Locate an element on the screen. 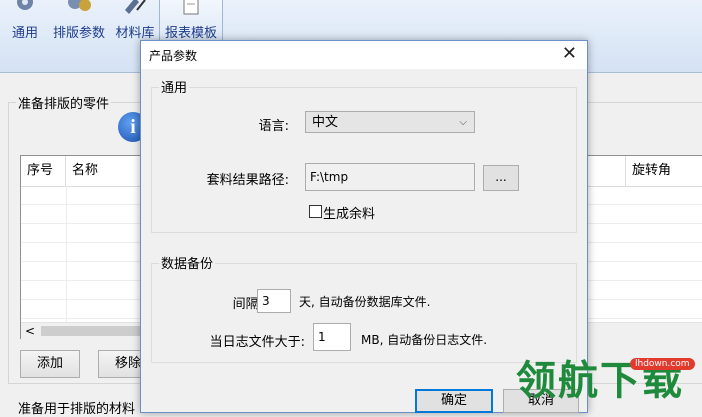 Image resolution: width=702 pixels, height=417 pixels. toolbar-materials-label: 材料库 is located at coordinates (135, 33).